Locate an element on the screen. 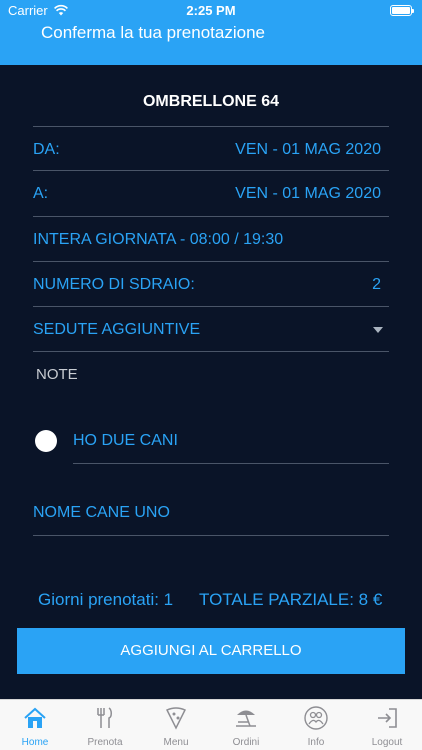  add-to-cart-button: AGGIUNGI AL CARRELLO is located at coordinates (211, 651).